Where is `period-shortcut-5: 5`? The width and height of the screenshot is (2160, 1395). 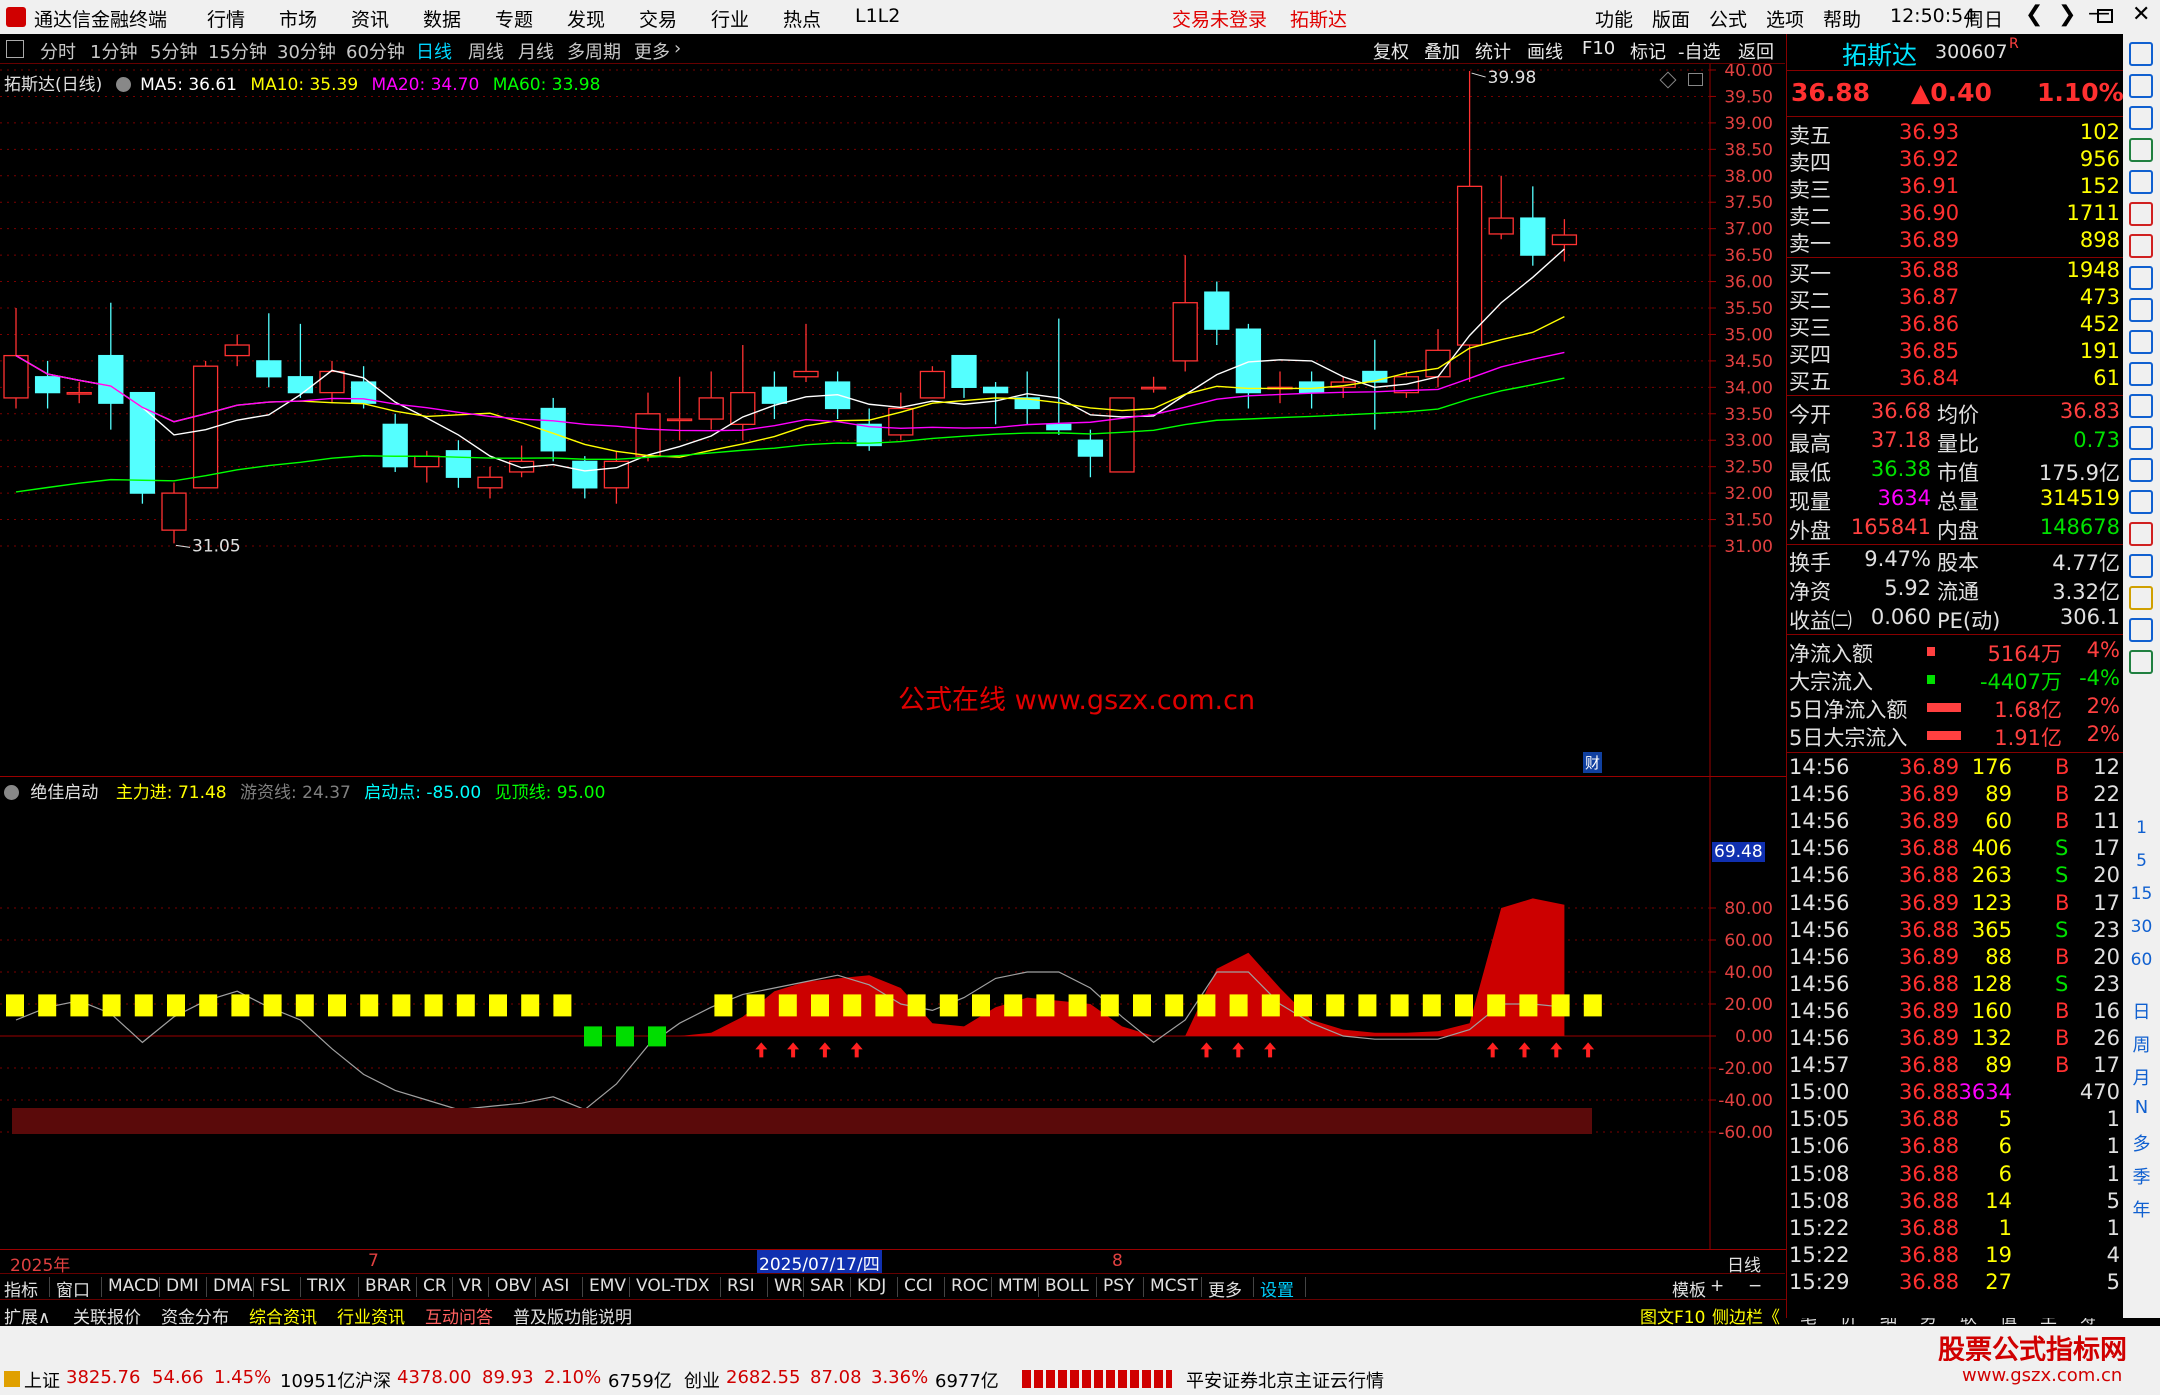
period-shortcut-5: 5 is located at coordinates (2141, 861).